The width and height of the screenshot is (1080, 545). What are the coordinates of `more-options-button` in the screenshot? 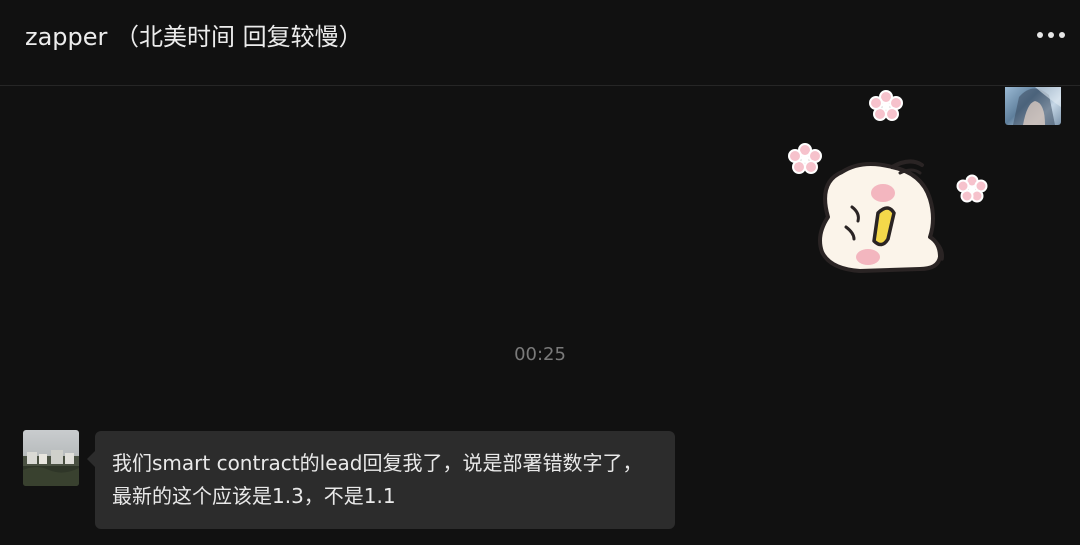 It's located at (1048, 35).